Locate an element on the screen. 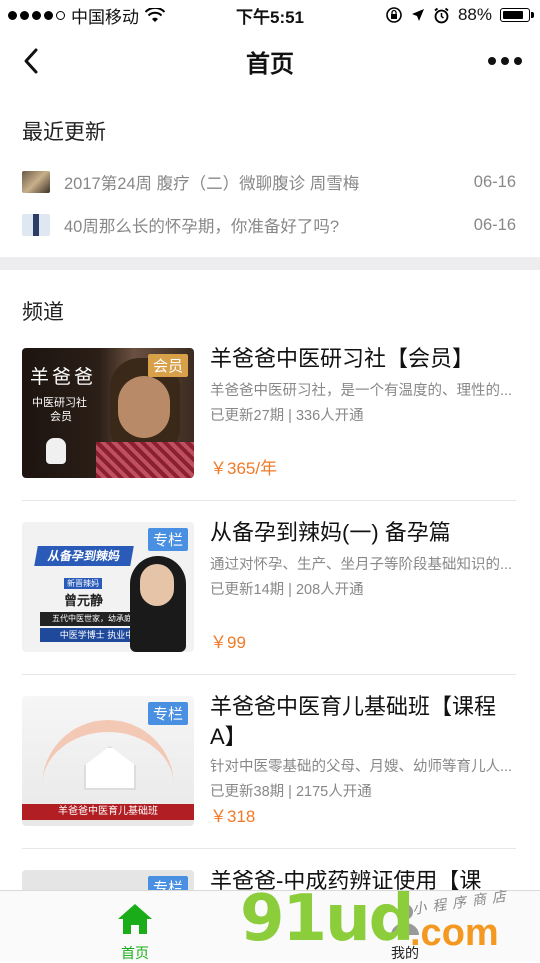  channel-title: 羊爸爸-中成药辨证使用【课 is located at coordinates (346, 880).